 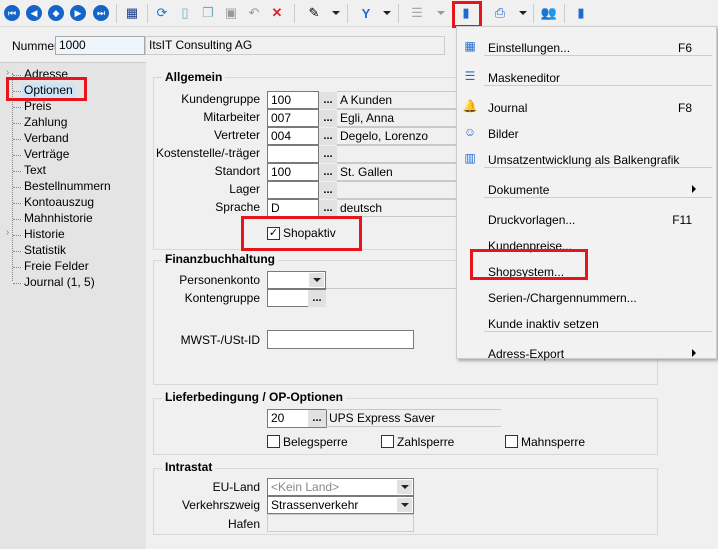 I want to click on mahnsperre-checkbox, so click(x=511, y=441).